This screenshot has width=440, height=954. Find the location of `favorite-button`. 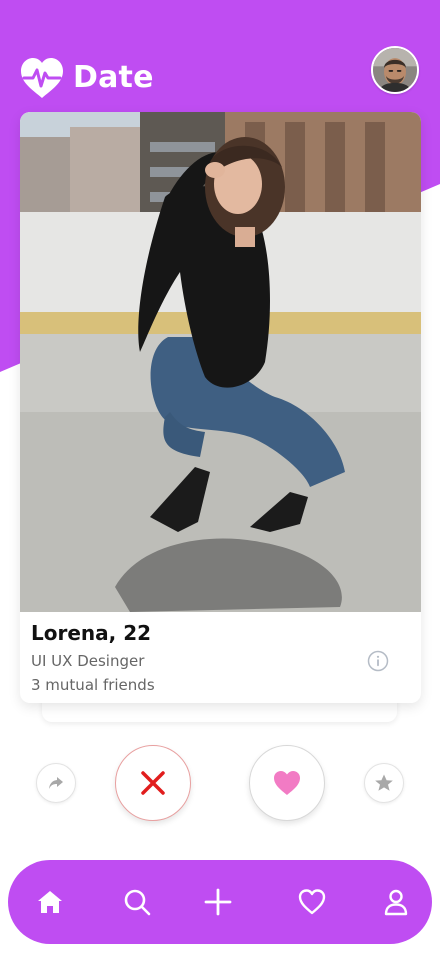

favorite-button is located at coordinates (384, 783).